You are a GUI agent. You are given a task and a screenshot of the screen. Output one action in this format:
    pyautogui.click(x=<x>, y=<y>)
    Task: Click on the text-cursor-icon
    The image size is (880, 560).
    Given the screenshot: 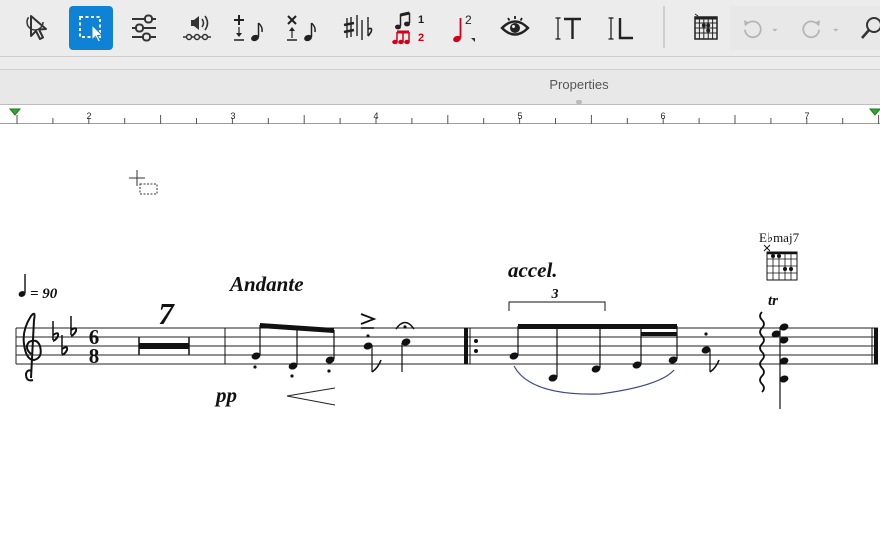 What is the action you would take?
    pyautogui.click(x=568, y=28)
    